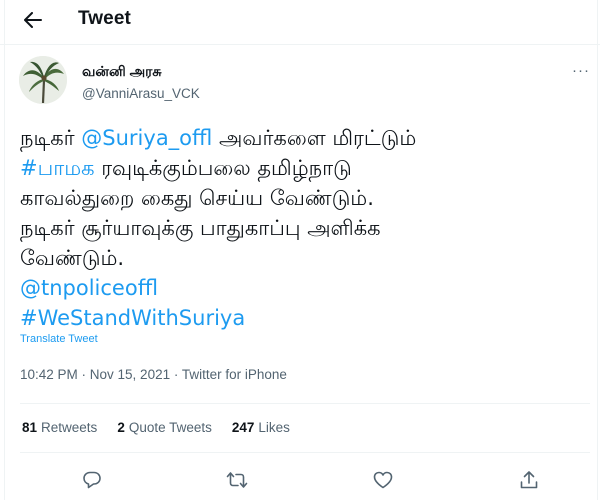 Image resolution: width=600 pixels, height=500 pixels. Describe the element at coordinates (4, 250) in the screenshot. I see `left-border` at that location.